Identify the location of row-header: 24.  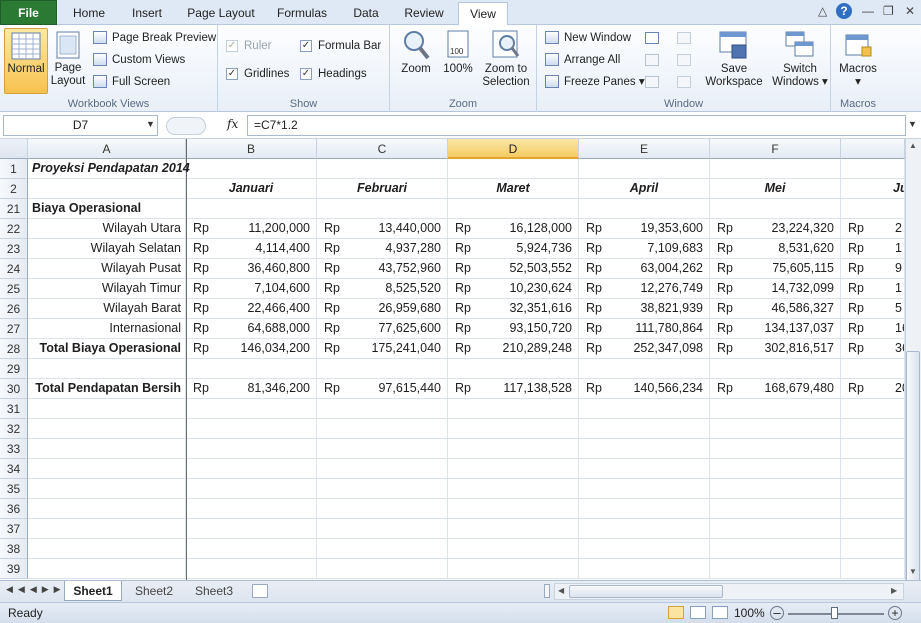
(14, 269).